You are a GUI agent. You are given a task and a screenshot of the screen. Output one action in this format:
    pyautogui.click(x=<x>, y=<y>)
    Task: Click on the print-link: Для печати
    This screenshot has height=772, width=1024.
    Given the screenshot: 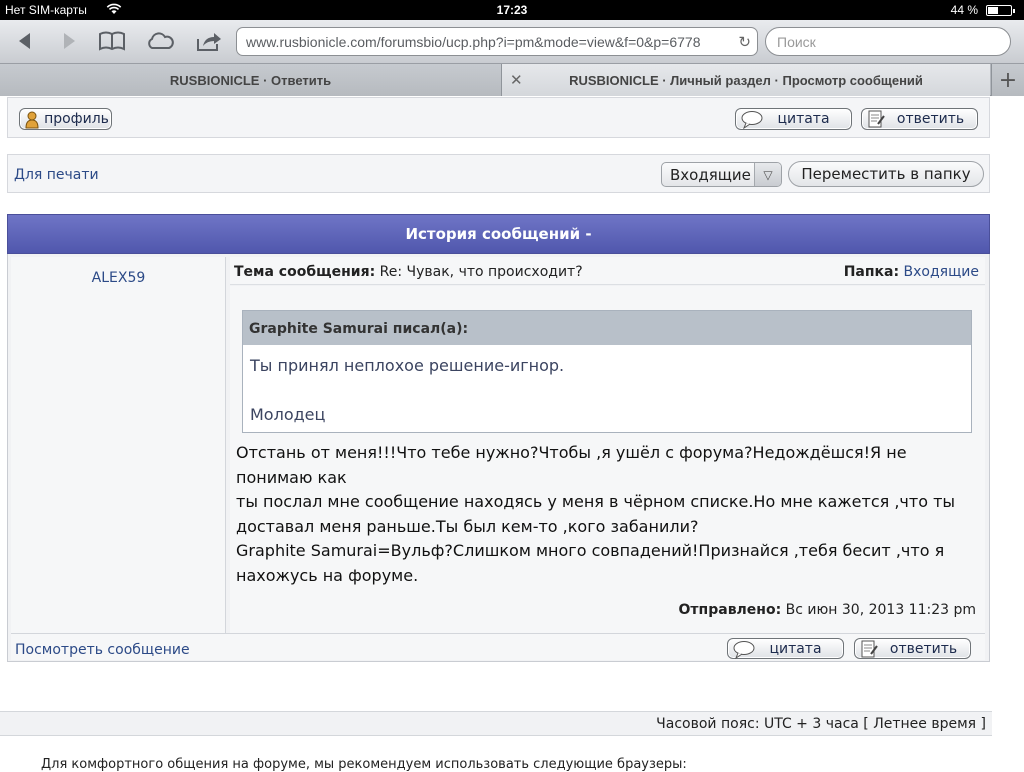 What is the action you would take?
    pyautogui.click(x=56, y=175)
    